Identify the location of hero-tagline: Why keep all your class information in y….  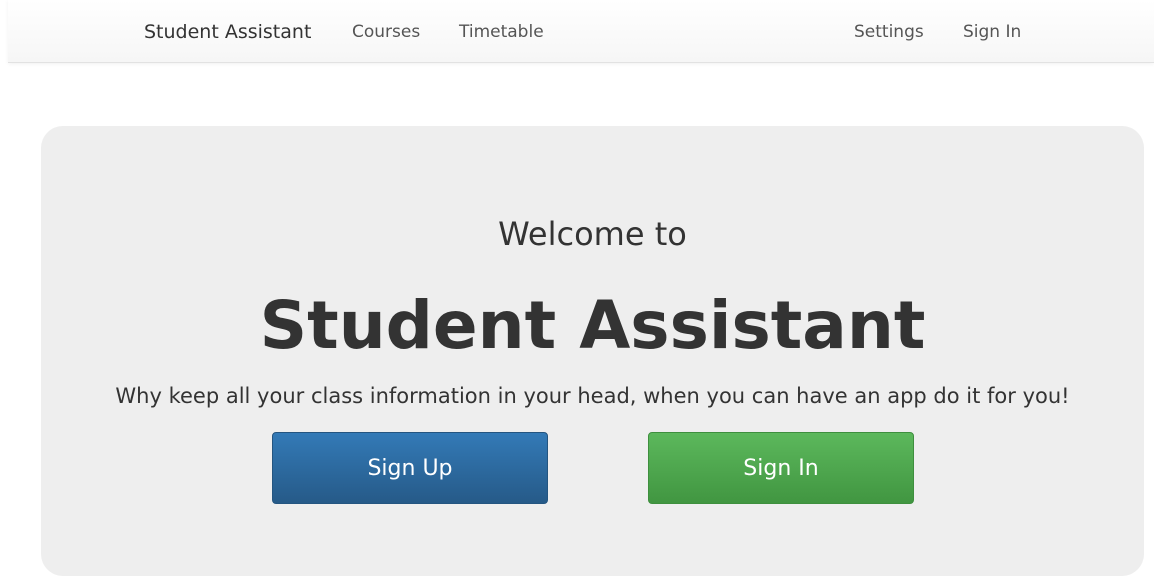
(592, 396).